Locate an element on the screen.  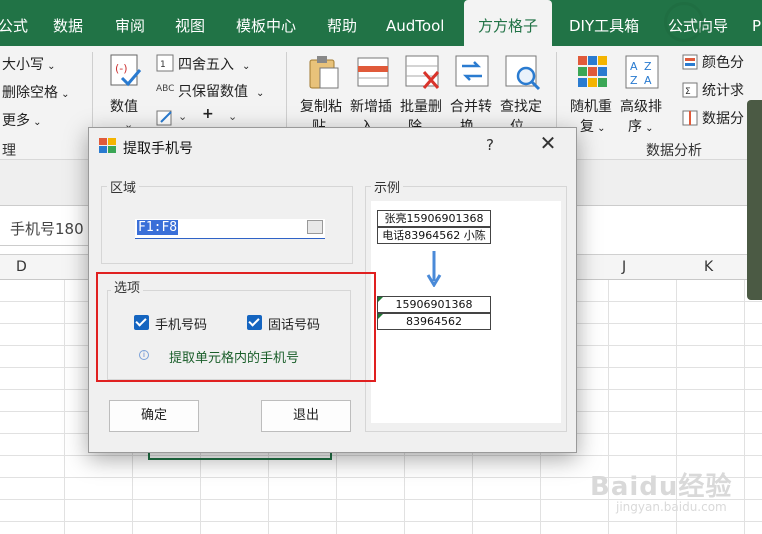
arrow-down-icon is located at coordinates (434, 269).